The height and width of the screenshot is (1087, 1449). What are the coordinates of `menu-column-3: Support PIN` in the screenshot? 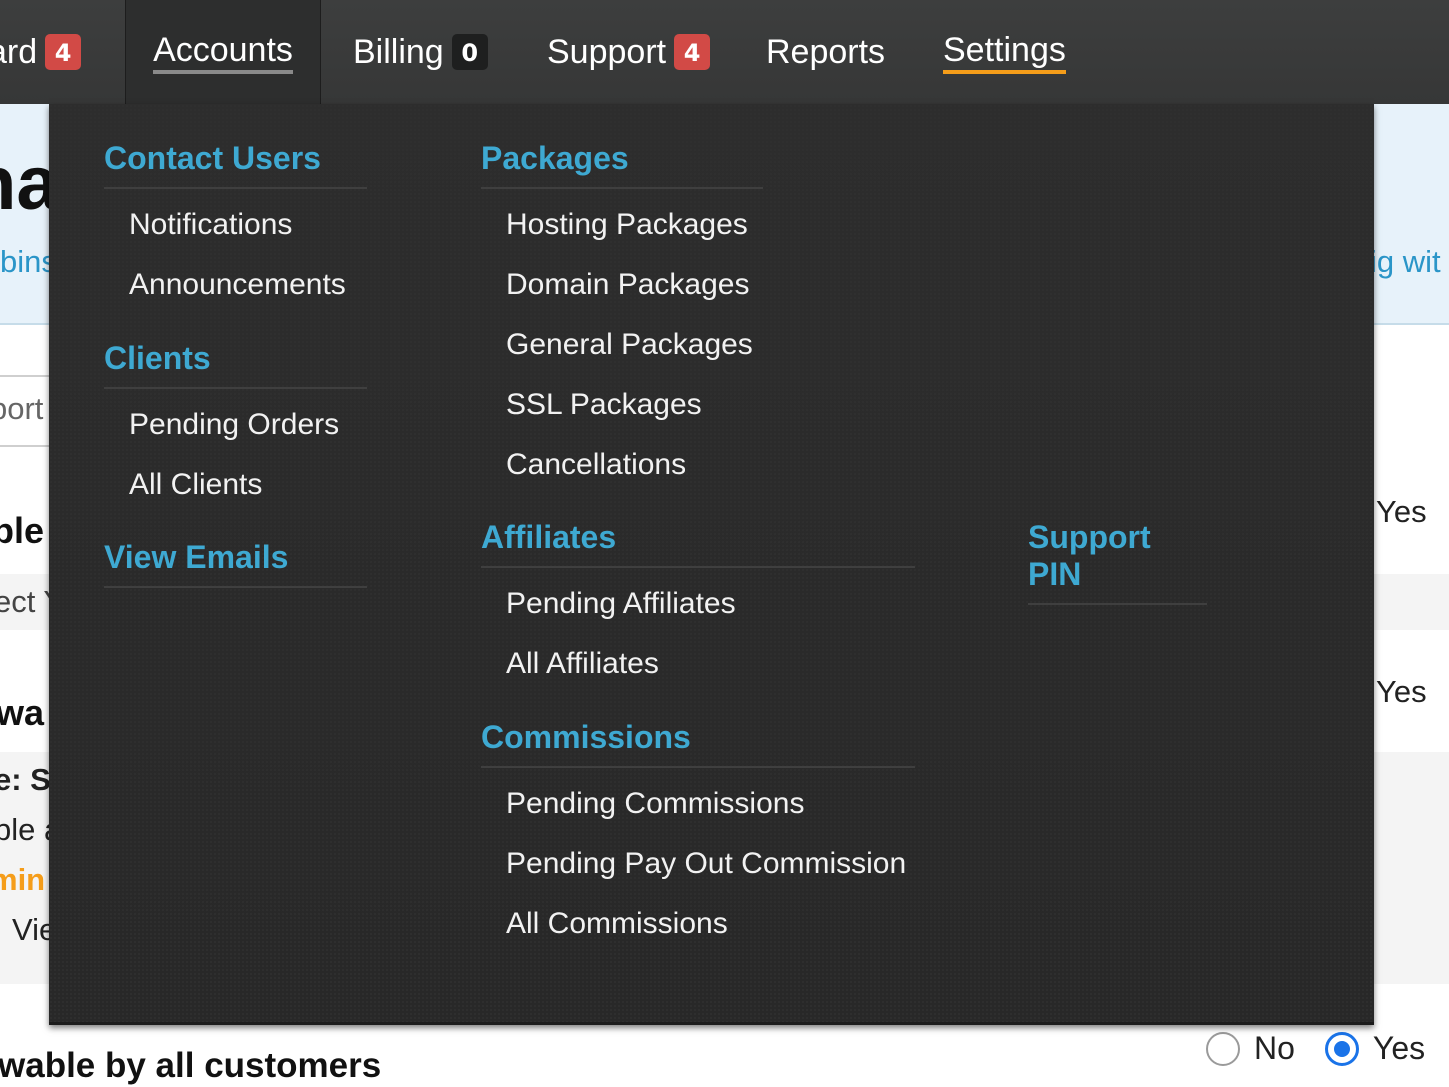 It's located at (1117, 562).